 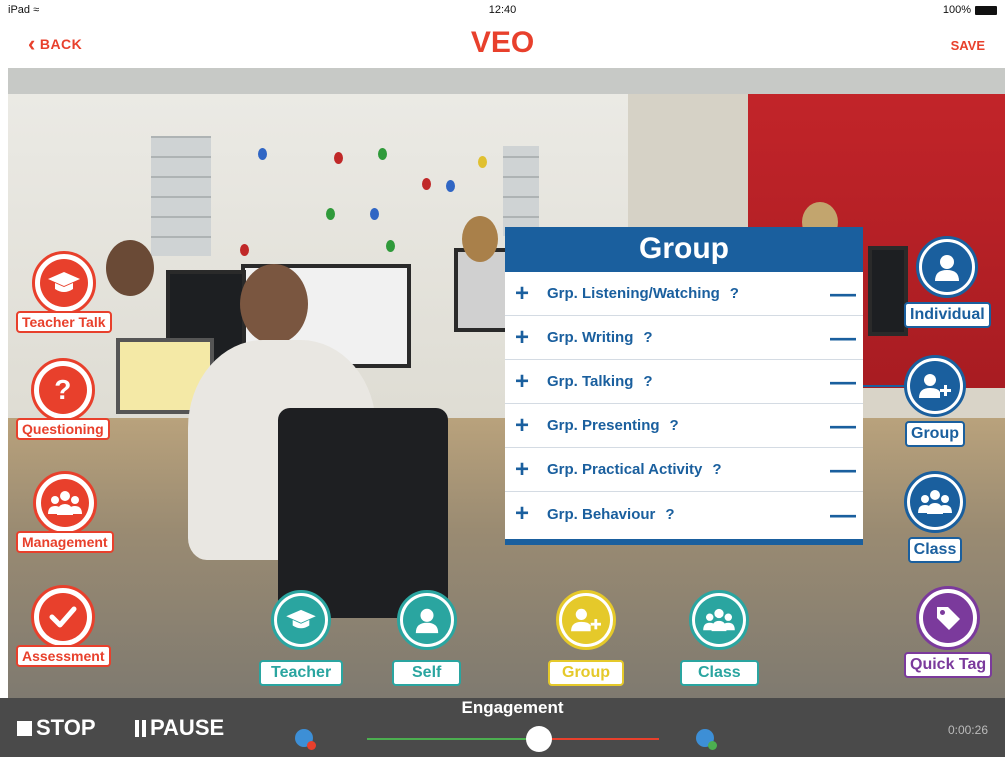 I want to click on stop-icon, so click(x=24, y=728).